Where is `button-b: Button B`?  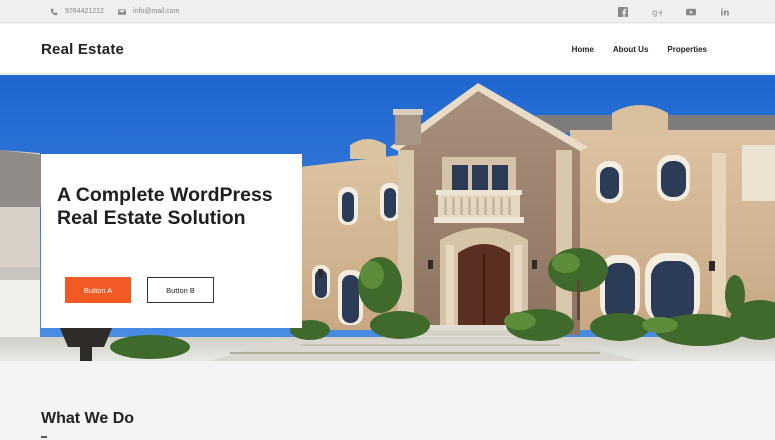
button-b: Button B is located at coordinates (180, 290).